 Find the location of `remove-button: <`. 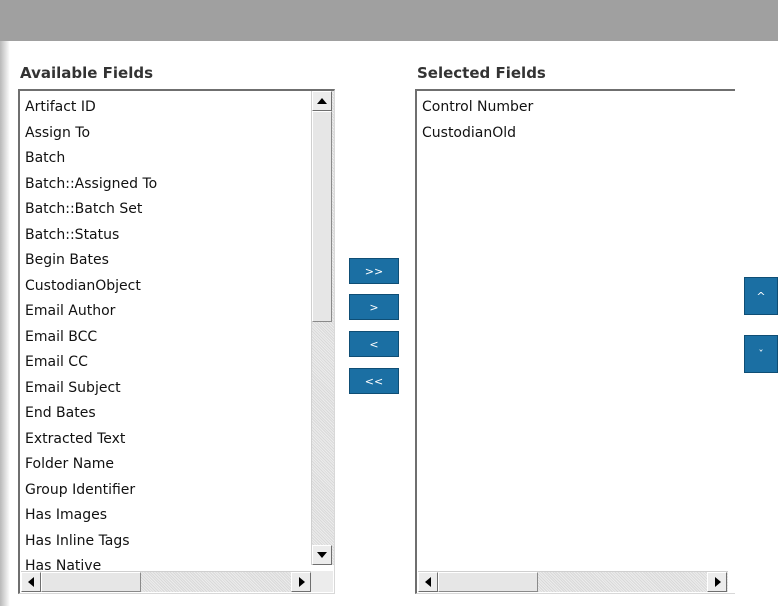

remove-button: < is located at coordinates (374, 344).